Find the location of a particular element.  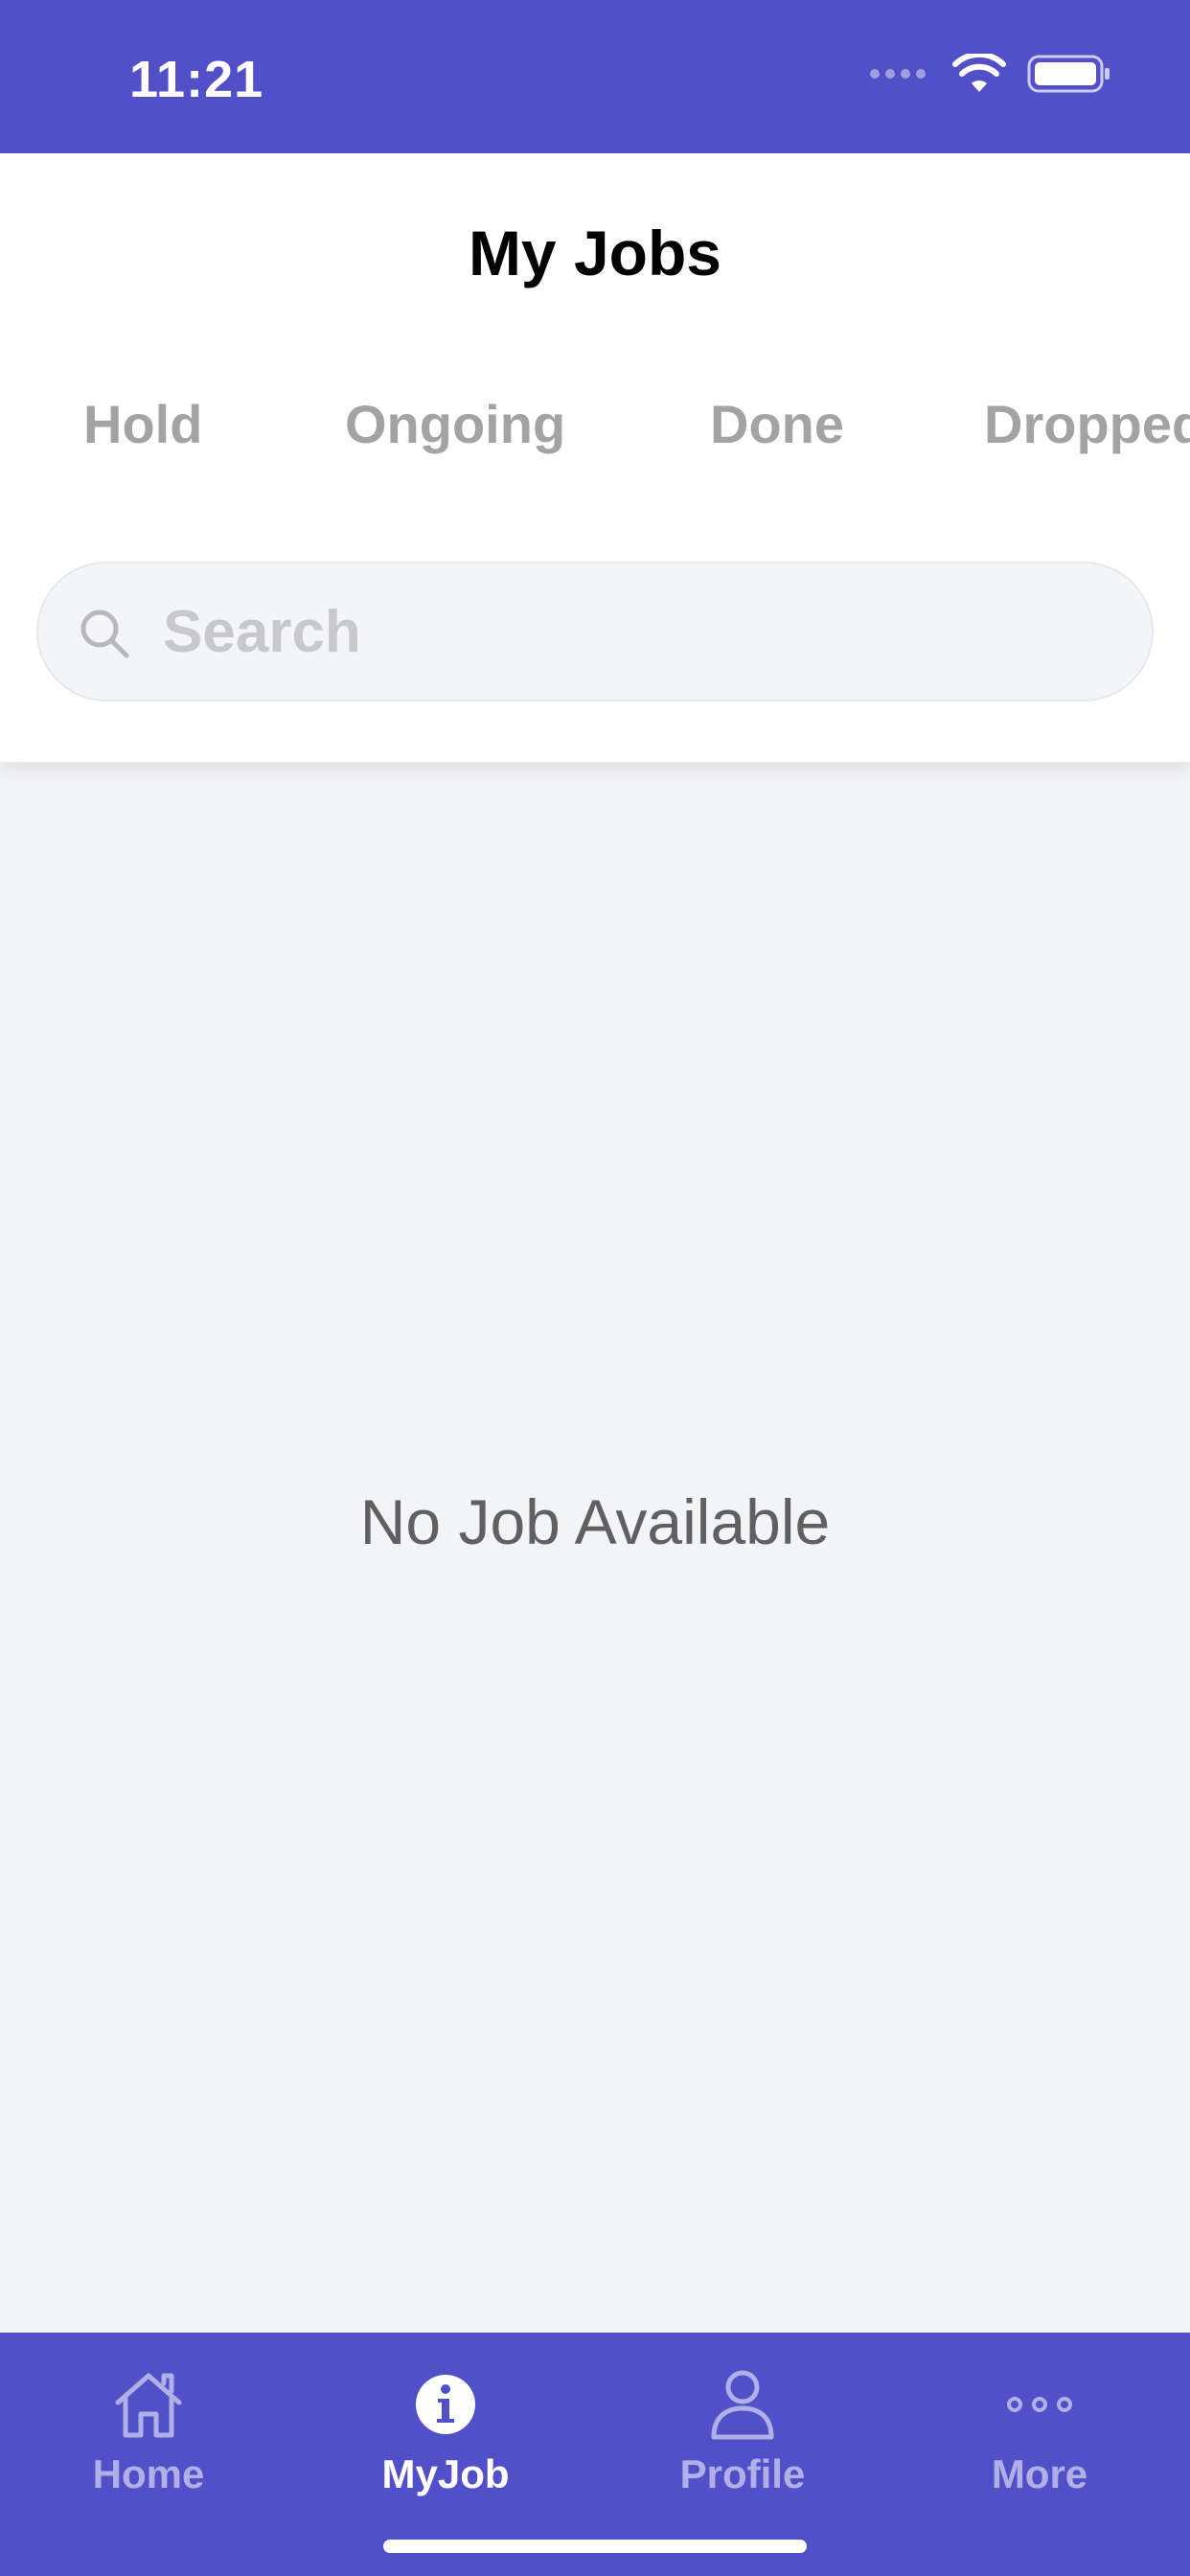

nav-item-home: Home is located at coordinates (148, 2438).